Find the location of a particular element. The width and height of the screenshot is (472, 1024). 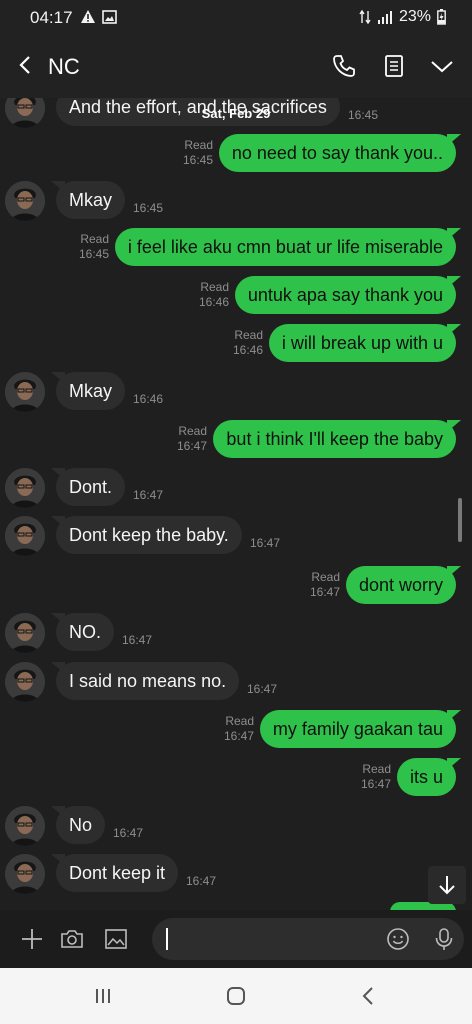

battery-percent: 23% is located at coordinates (414, 16).